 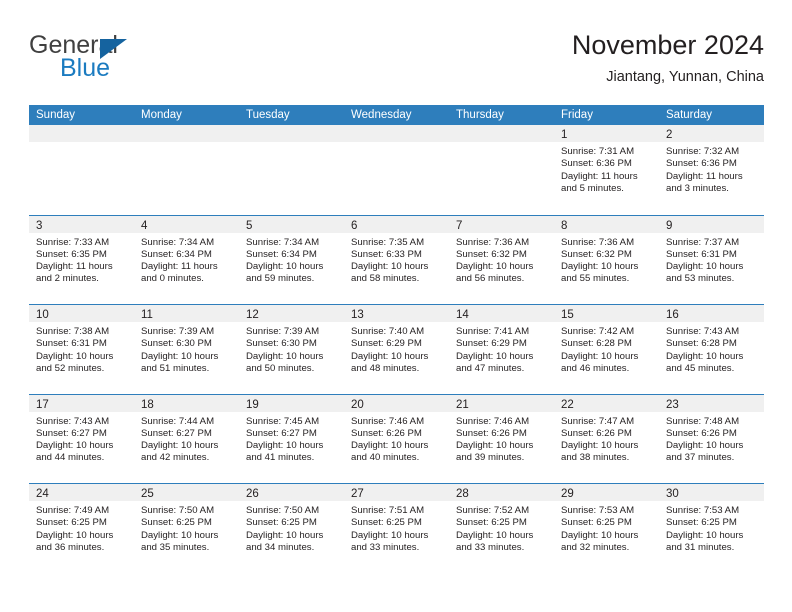 What do you see at coordinates (42, 494) in the screenshot?
I see `day-number: 24` at bounding box center [42, 494].